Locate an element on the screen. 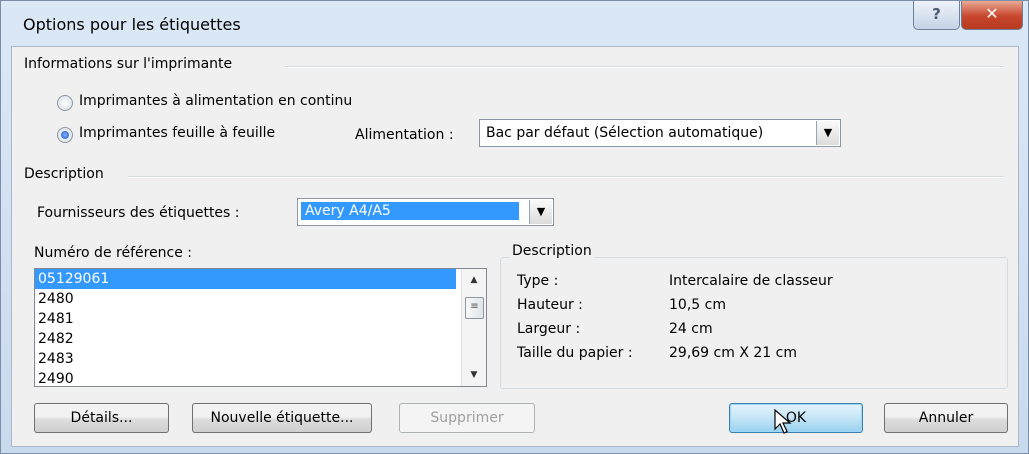 The height and width of the screenshot is (454, 1029). help-icon: ? is located at coordinates (936, 14).